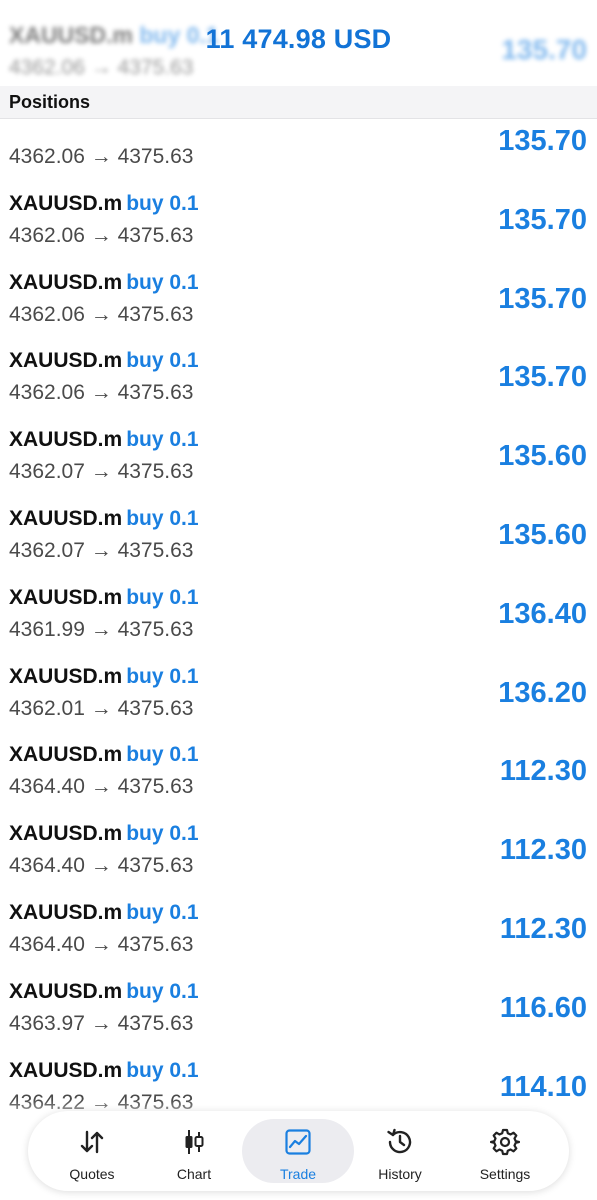 The width and height of the screenshot is (597, 1200). I want to click on tab-settings: Settings, so click(505, 1151).